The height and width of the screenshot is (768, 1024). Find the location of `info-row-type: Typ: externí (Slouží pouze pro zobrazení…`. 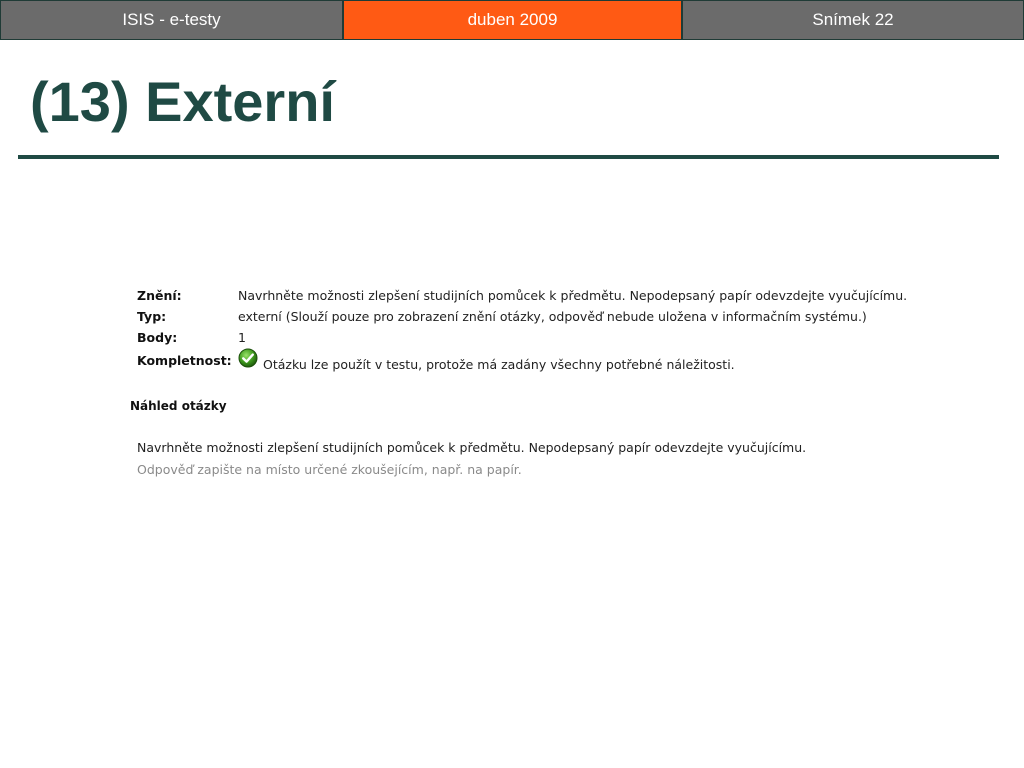

info-row-type: Typ: externí (Slouží pouze pro zobrazení… is located at coordinates (522, 316).